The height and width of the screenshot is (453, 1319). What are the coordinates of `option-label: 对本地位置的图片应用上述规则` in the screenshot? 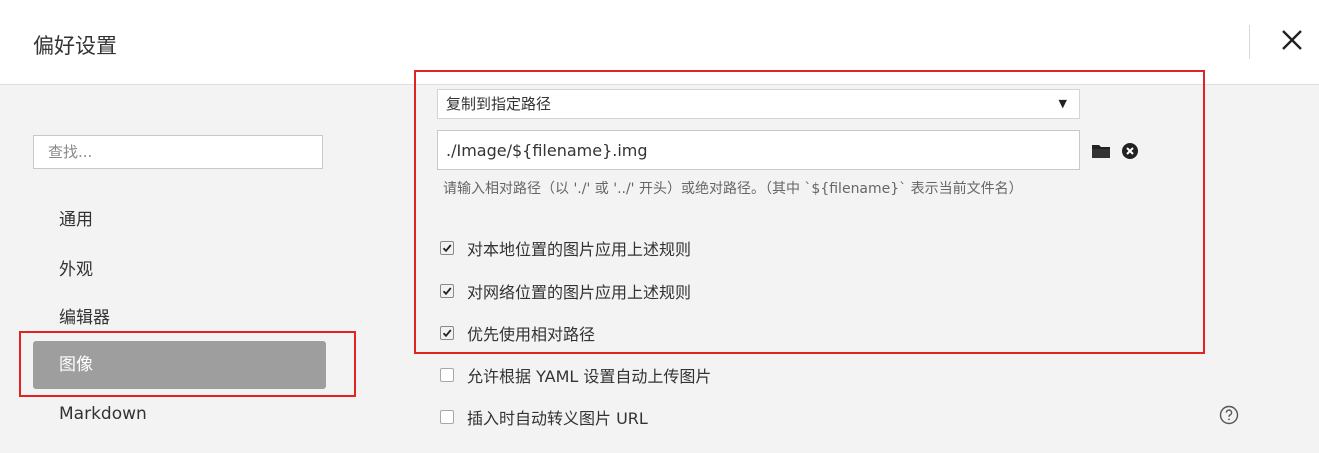 It's located at (579, 249).